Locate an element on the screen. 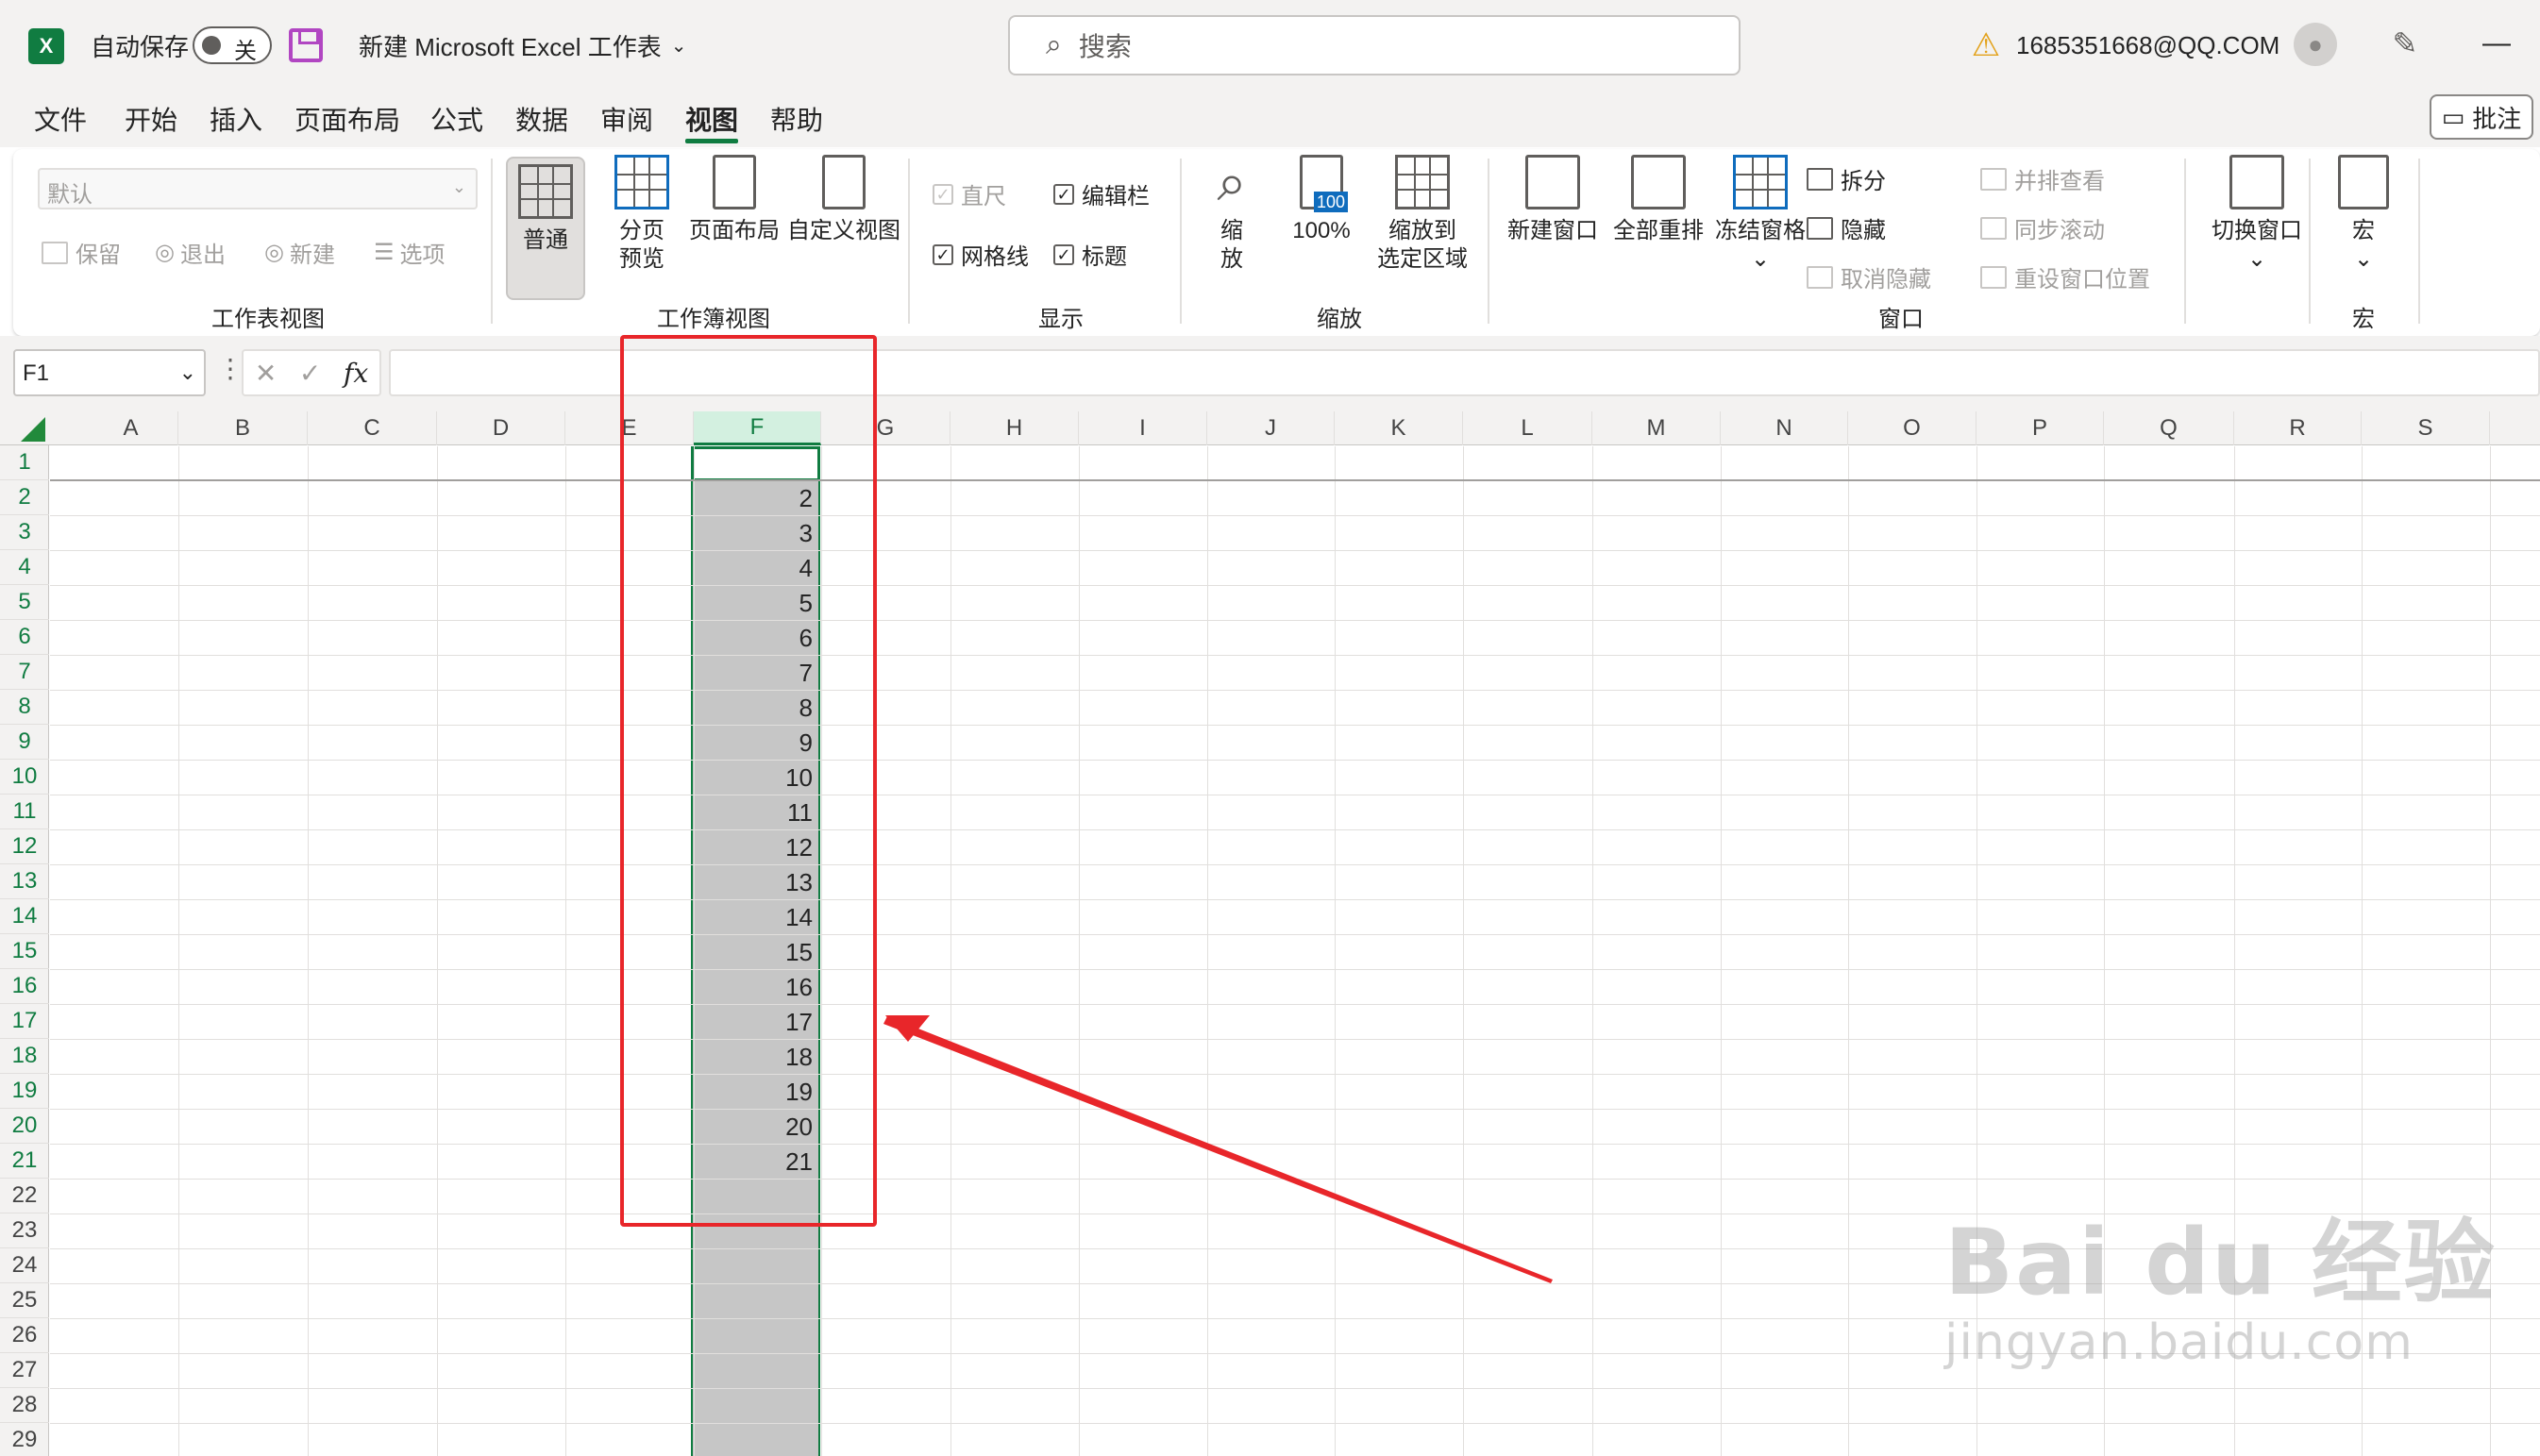 The width and height of the screenshot is (2540, 1456). zoom-100-button: 100 100% is located at coordinates (1322, 200).